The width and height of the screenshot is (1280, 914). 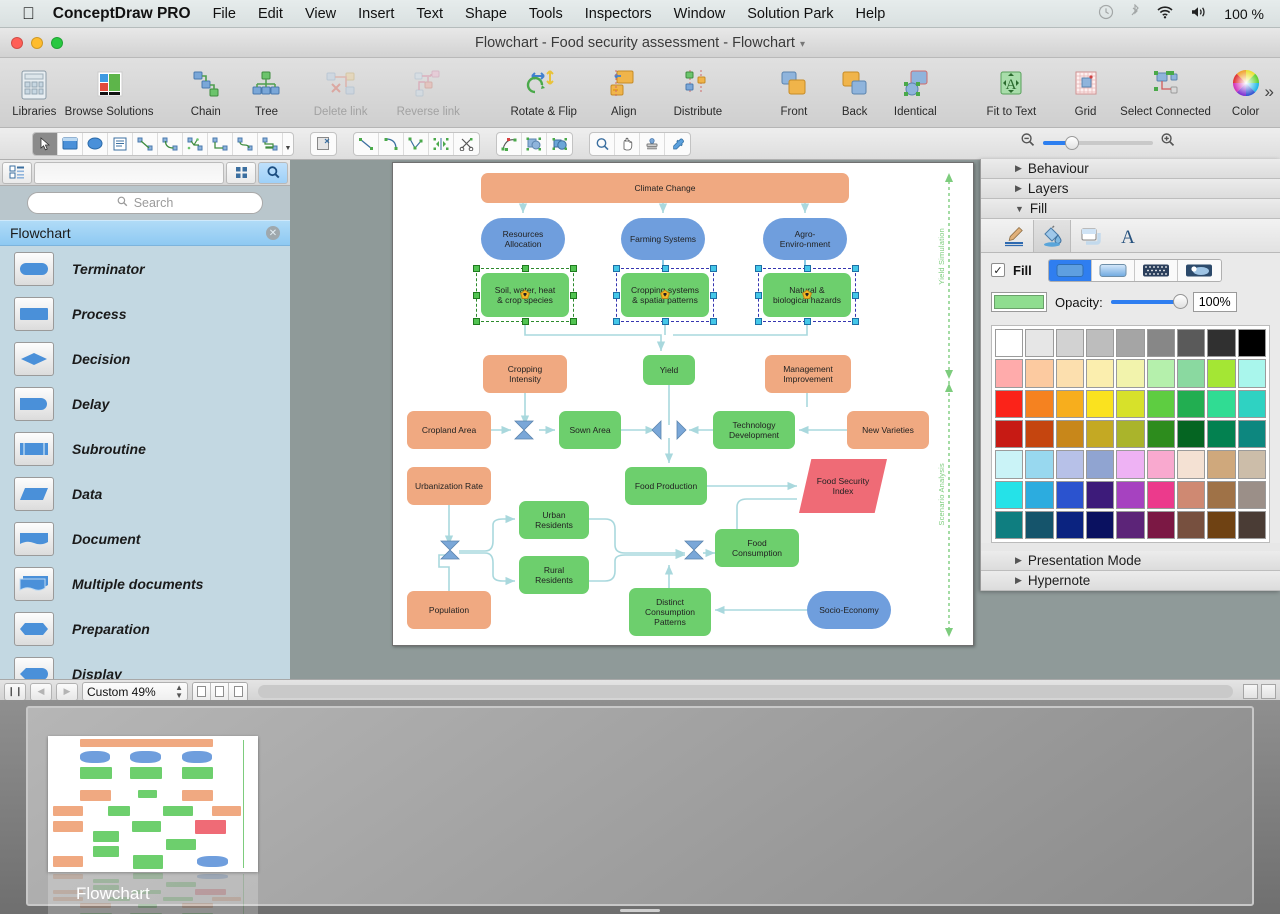 What do you see at coordinates (323, 143) in the screenshot?
I see `tool-group-image` at bounding box center [323, 143].